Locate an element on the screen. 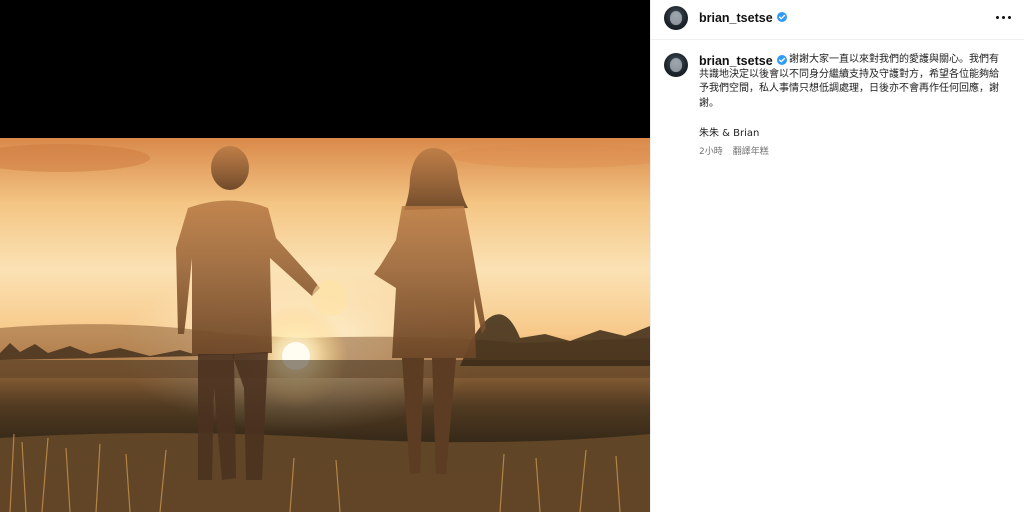 Image resolution: width=1024 pixels, height=512 pixels. header-username: brian_tsetse is located at coordinates (736, 18).